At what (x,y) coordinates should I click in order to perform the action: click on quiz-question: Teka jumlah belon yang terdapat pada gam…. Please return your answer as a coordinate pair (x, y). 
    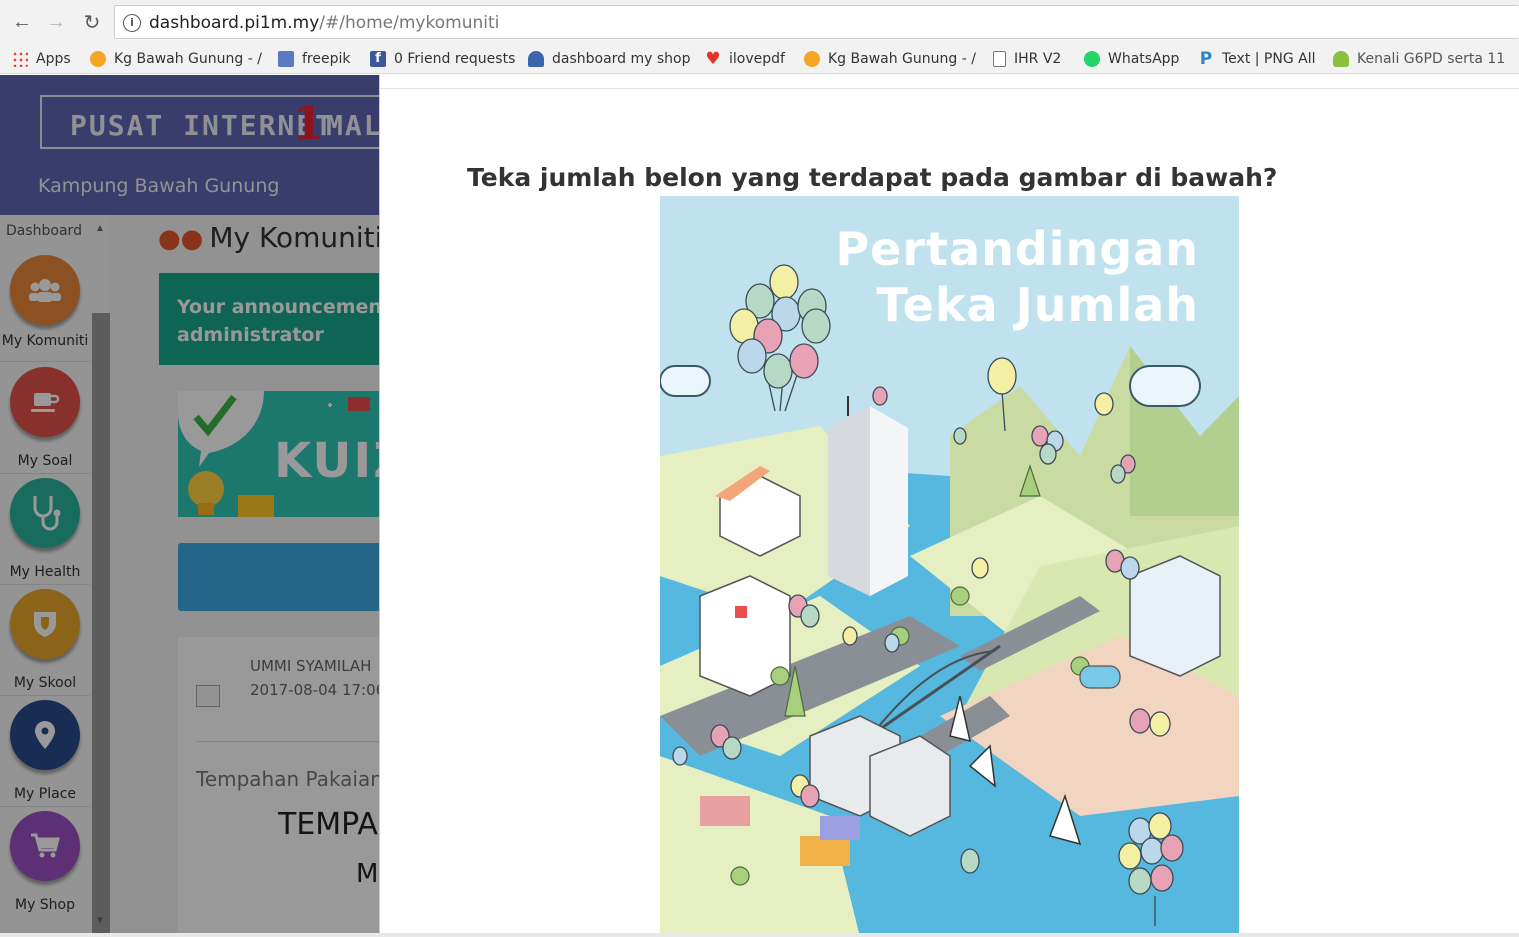
    Looking at the image, I should click on (872, 177).